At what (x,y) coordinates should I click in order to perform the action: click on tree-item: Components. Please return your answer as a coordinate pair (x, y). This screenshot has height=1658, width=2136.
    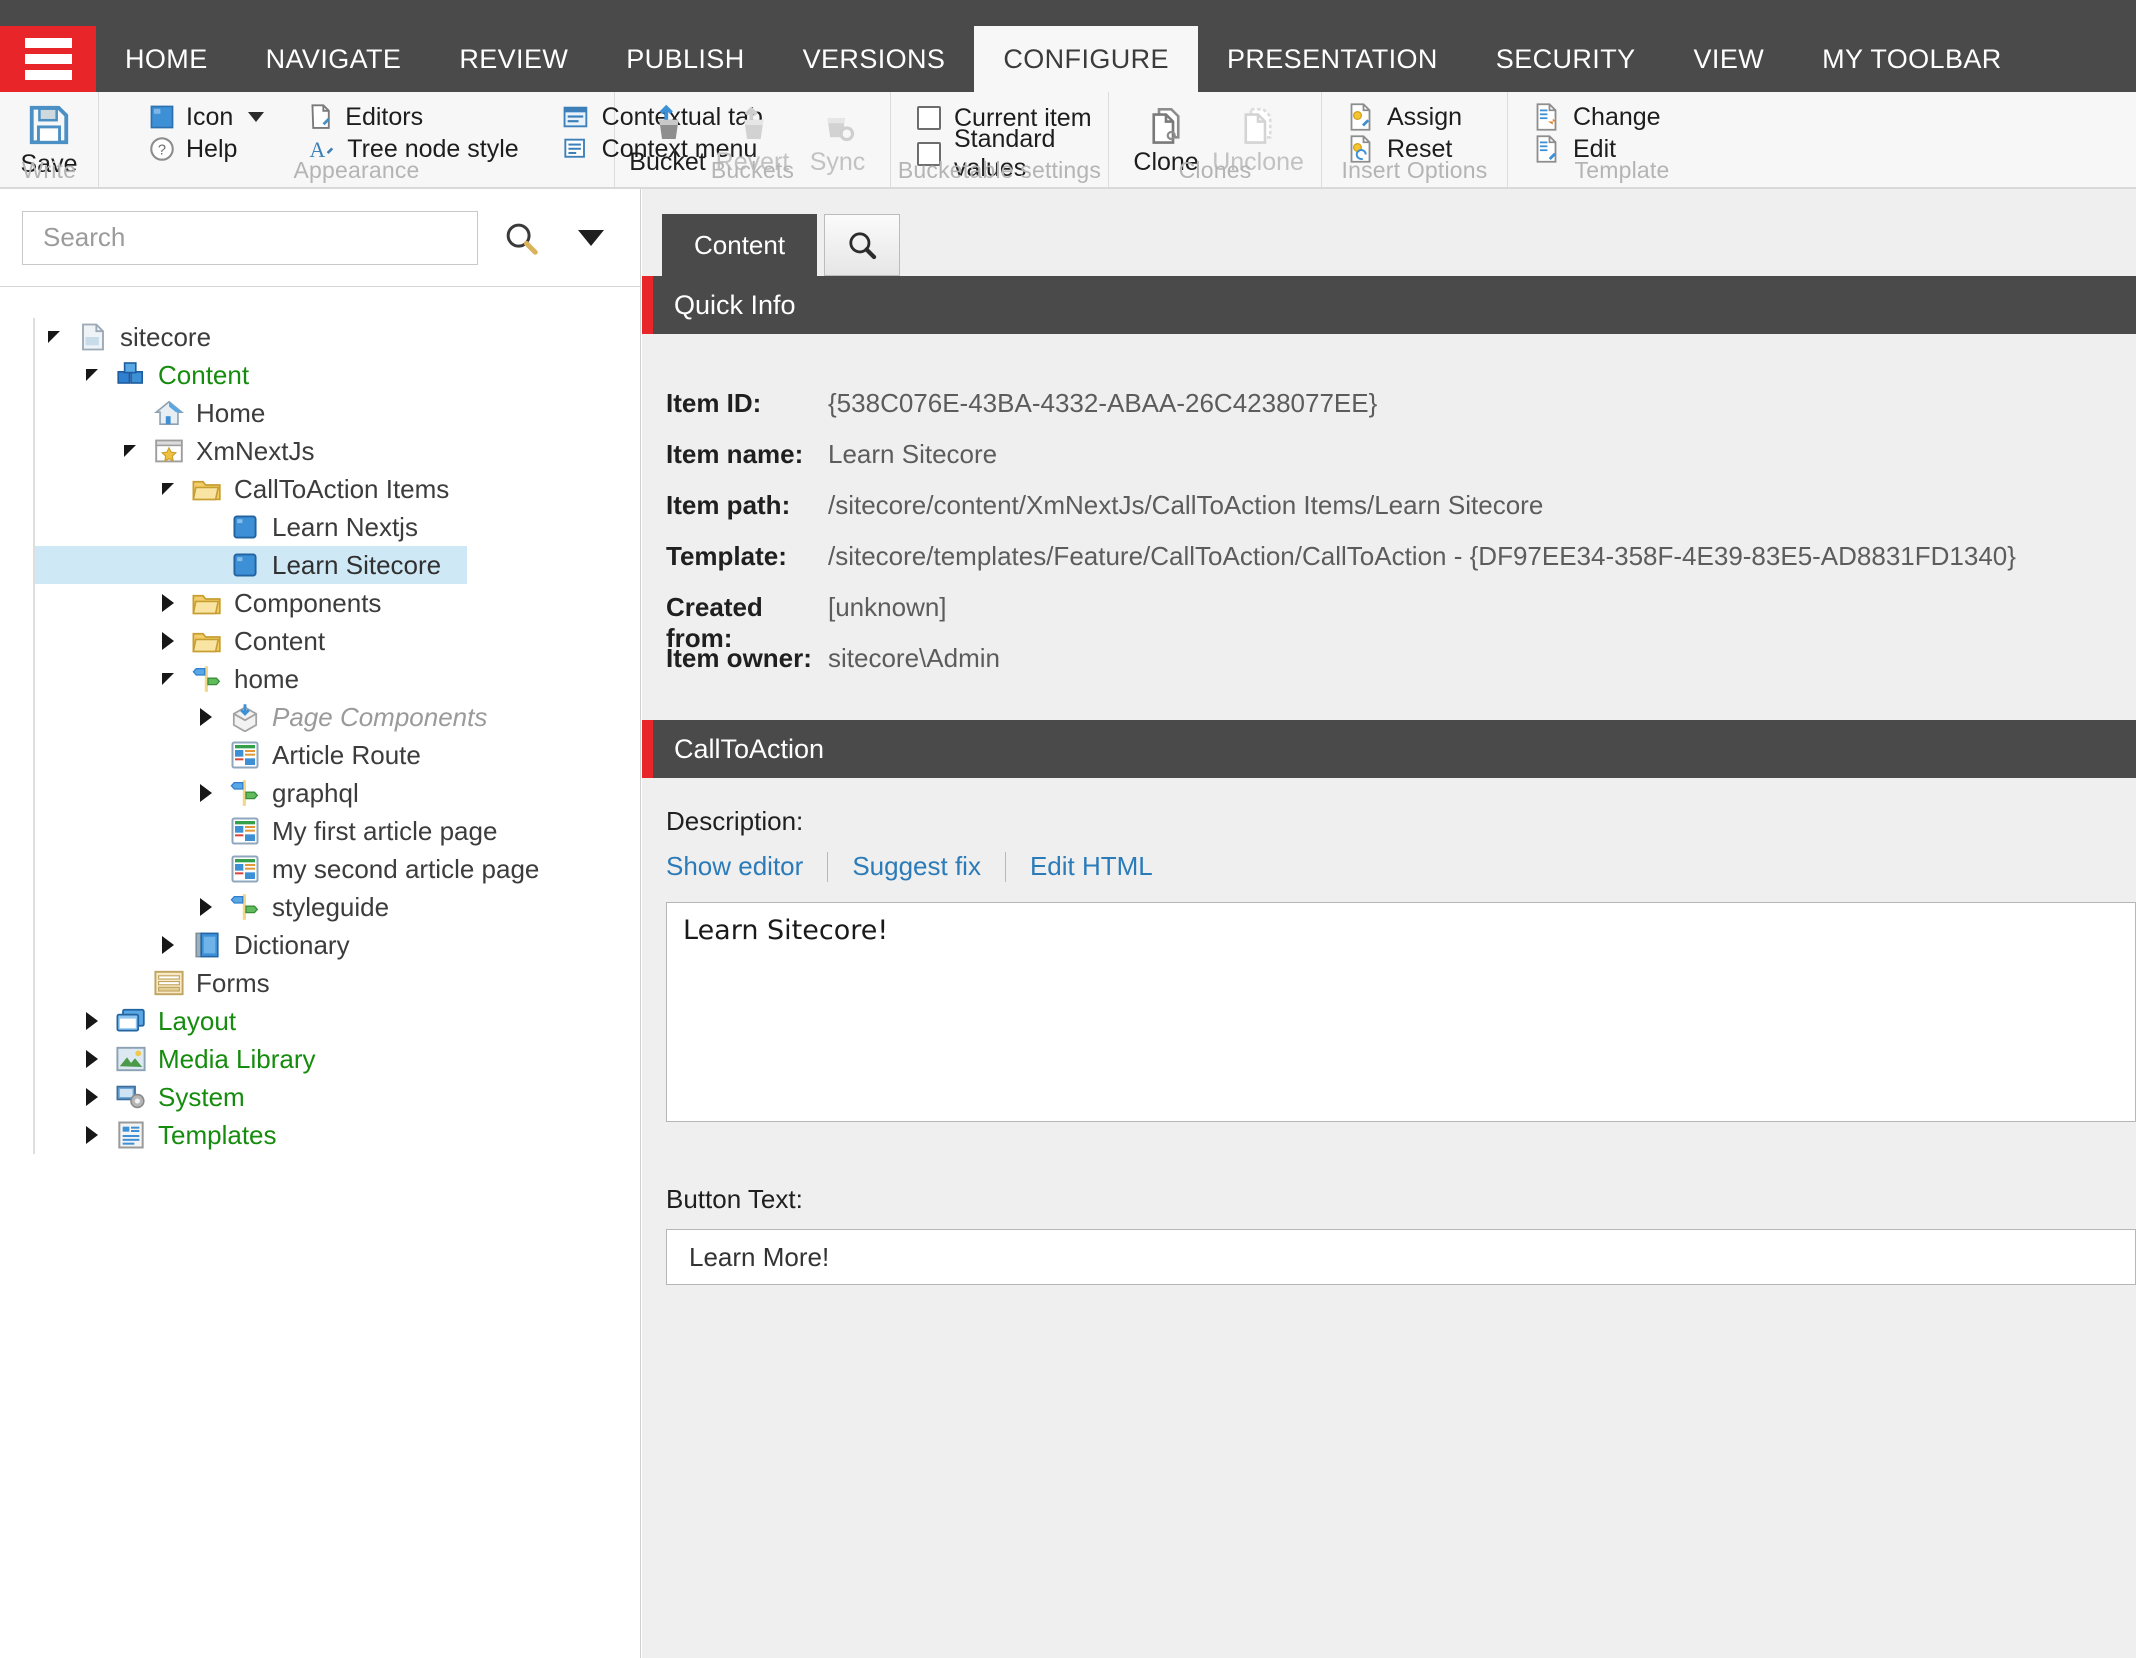
    Looking at the image, I should click on (337, 603).